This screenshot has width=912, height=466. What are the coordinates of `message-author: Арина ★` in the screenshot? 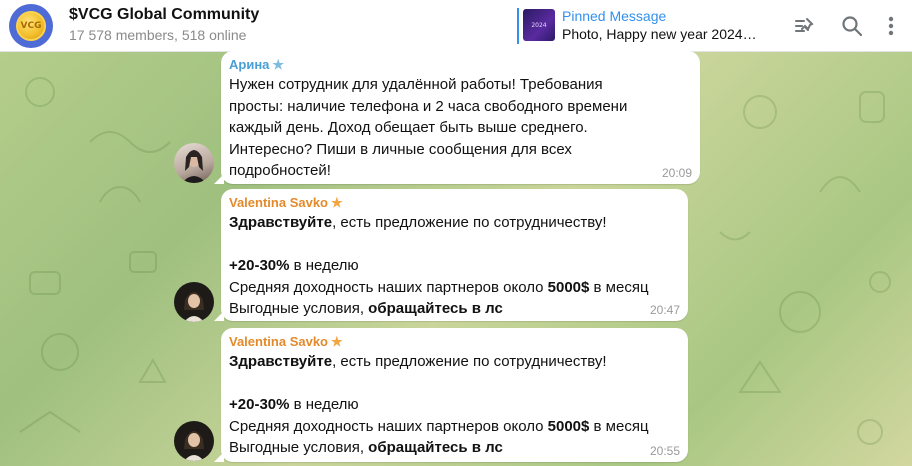 It's located at (256, 65).